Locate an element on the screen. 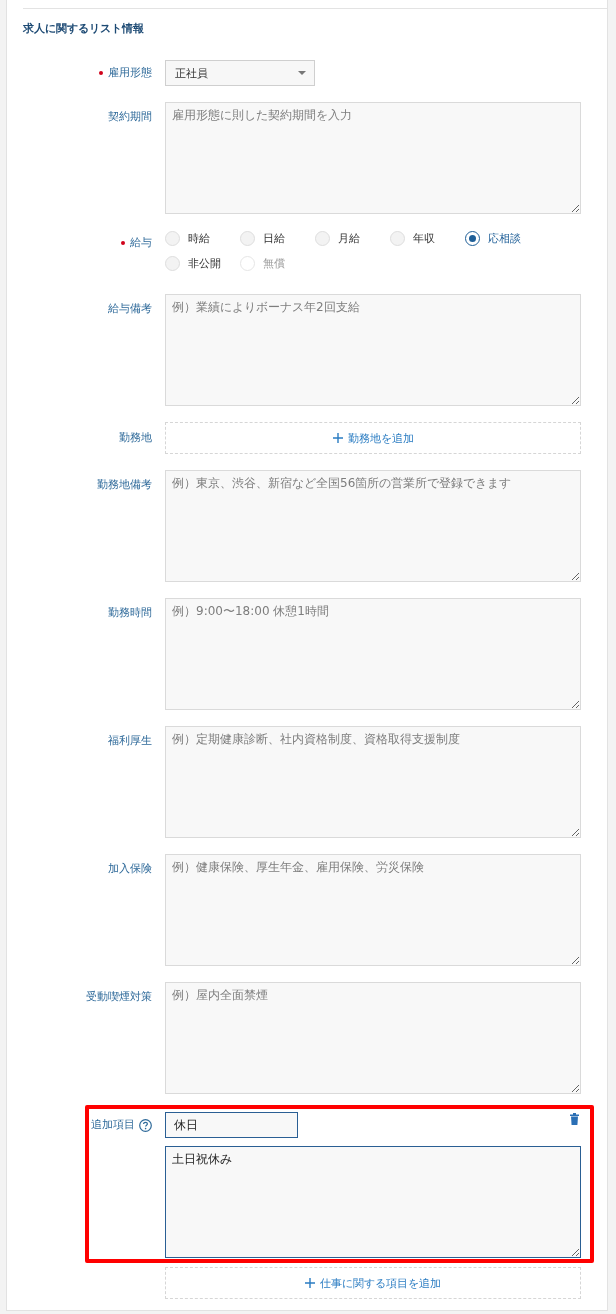  textarea-field: 例）屋内全面禁煙 is located at coordinates (373, 1038).